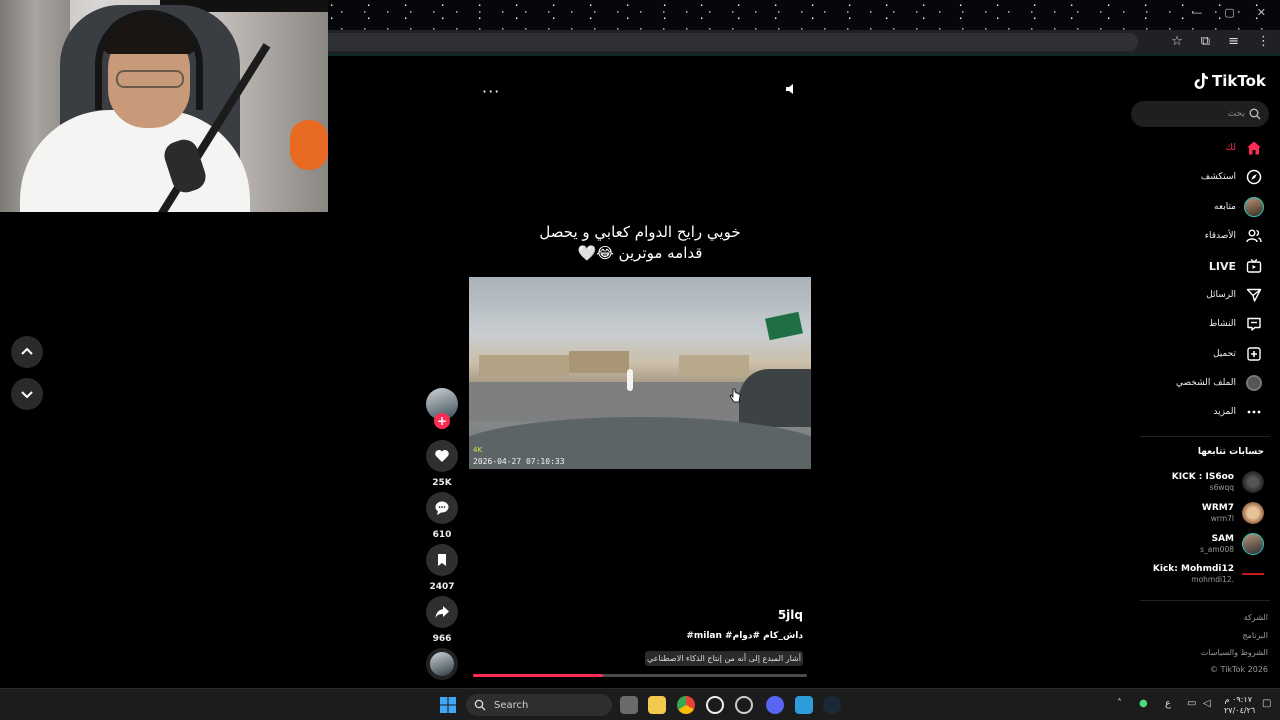 The image size is (1280, 720). Describe the element at coordinates (1168, 703) in the screenshot. I see `language-indicator: ع` at that location.